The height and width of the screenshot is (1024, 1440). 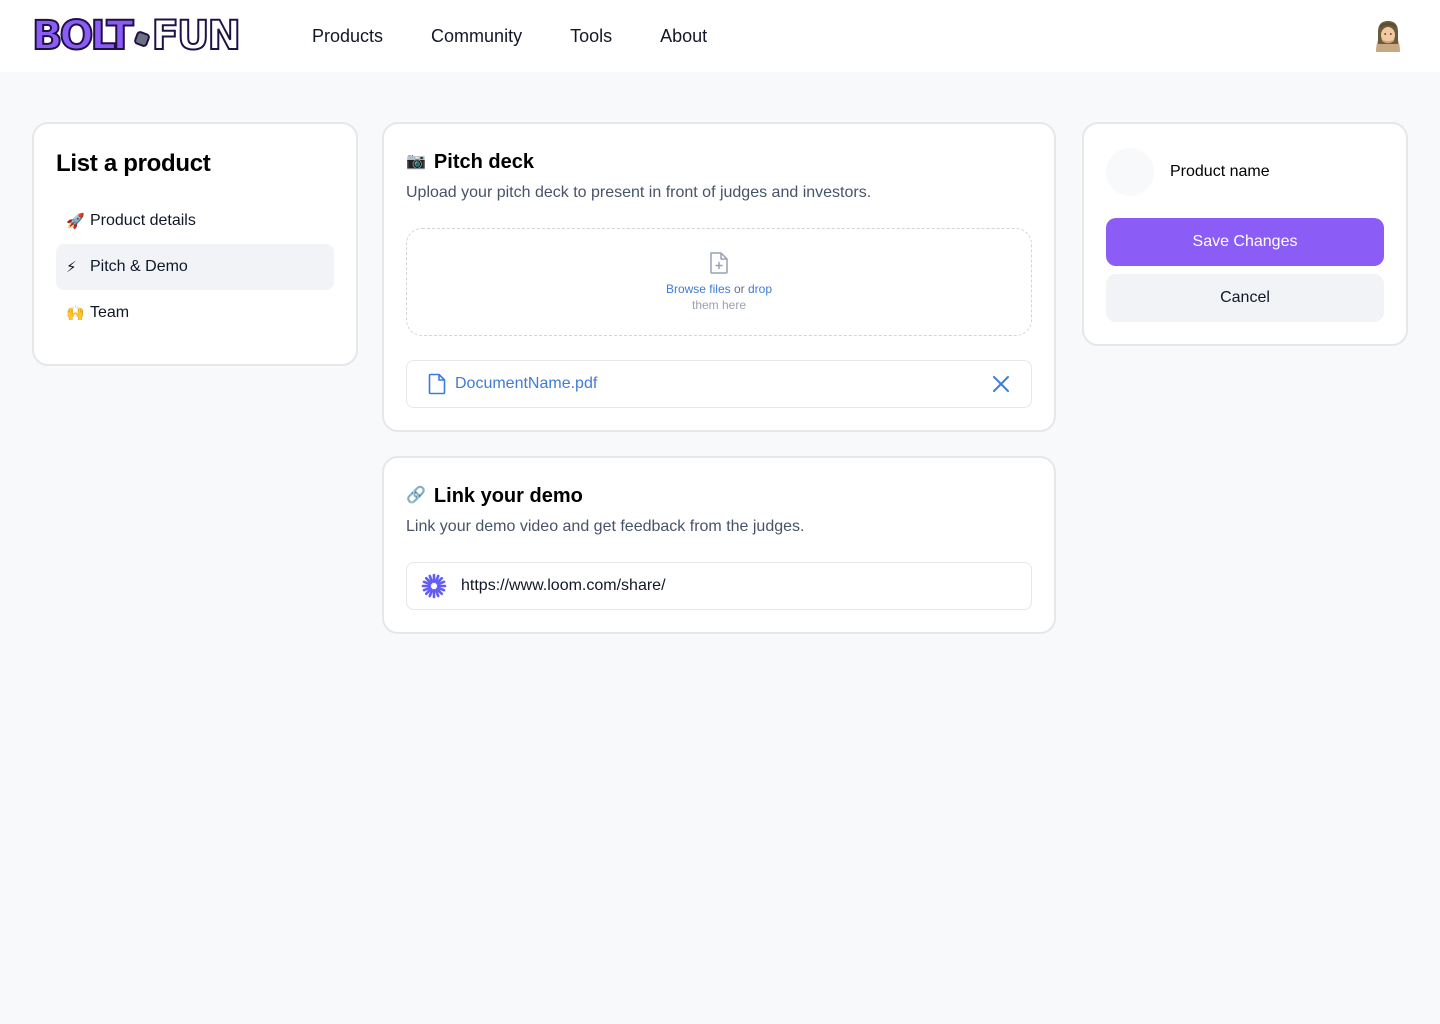 I want to click on rocket-icon: 🚀, so click(x=75, y=221).